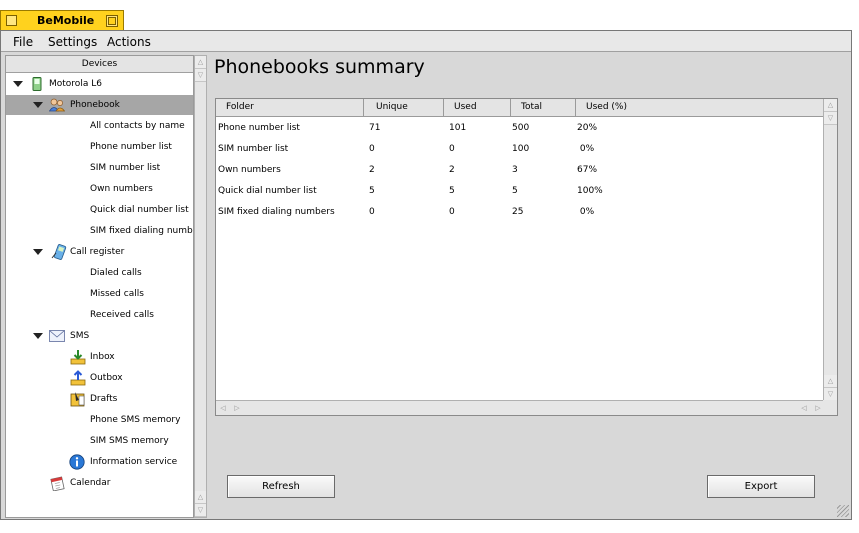 The height and width of the screenshot is (533, 859). I want to click on tree-item-phone-sms-memory: Phone SMS memory, so click(99, 420).